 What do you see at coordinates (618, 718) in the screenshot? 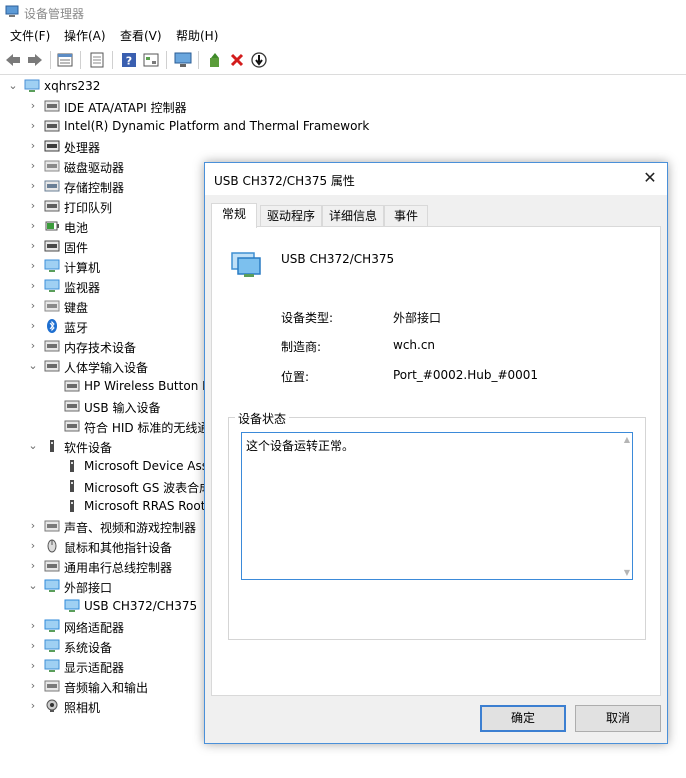
I see `cancel-button: 取消` at bounding box center [618, 718].